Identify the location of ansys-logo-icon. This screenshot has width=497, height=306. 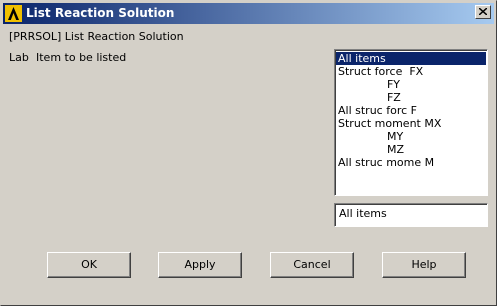
(13, 13).